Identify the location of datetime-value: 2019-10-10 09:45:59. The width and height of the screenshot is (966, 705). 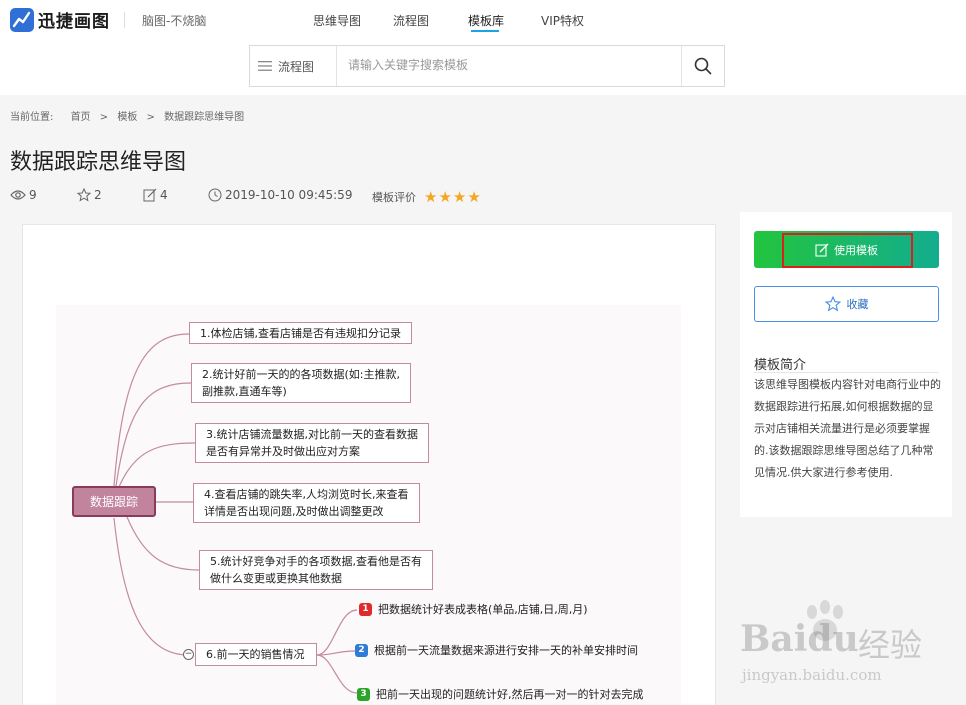
(289, 195).